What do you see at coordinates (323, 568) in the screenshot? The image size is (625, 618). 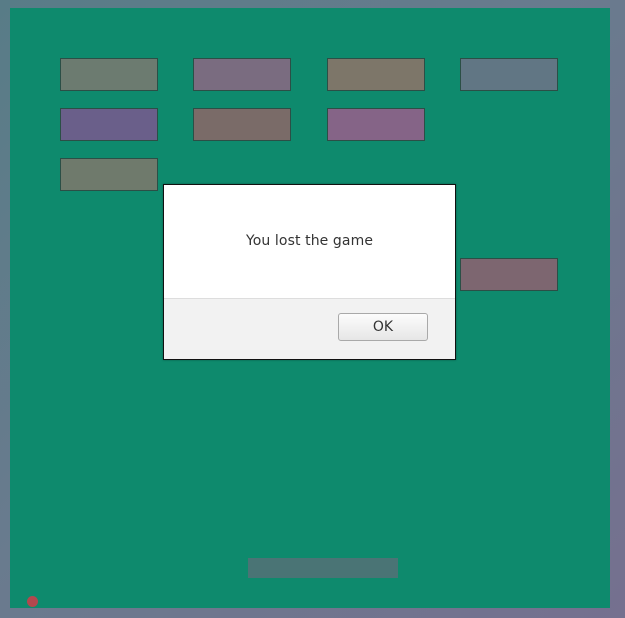 I see `paddle` at bounding box center [323, 568].